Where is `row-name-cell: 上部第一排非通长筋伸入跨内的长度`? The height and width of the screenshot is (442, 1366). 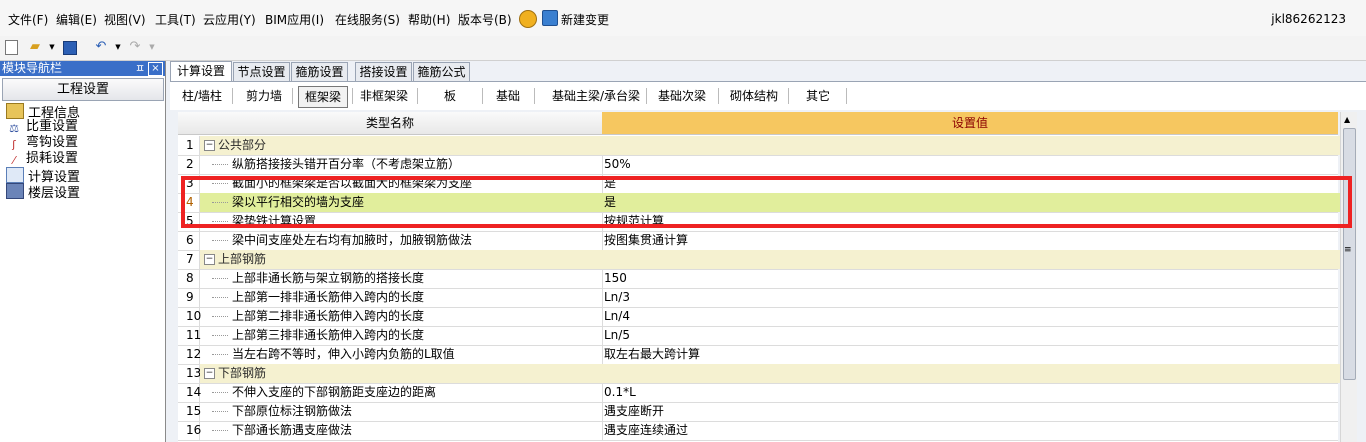
row-name-cell: 上部第一排非通长筋伸入跨内的长度 is located at coordinates (401, 297).